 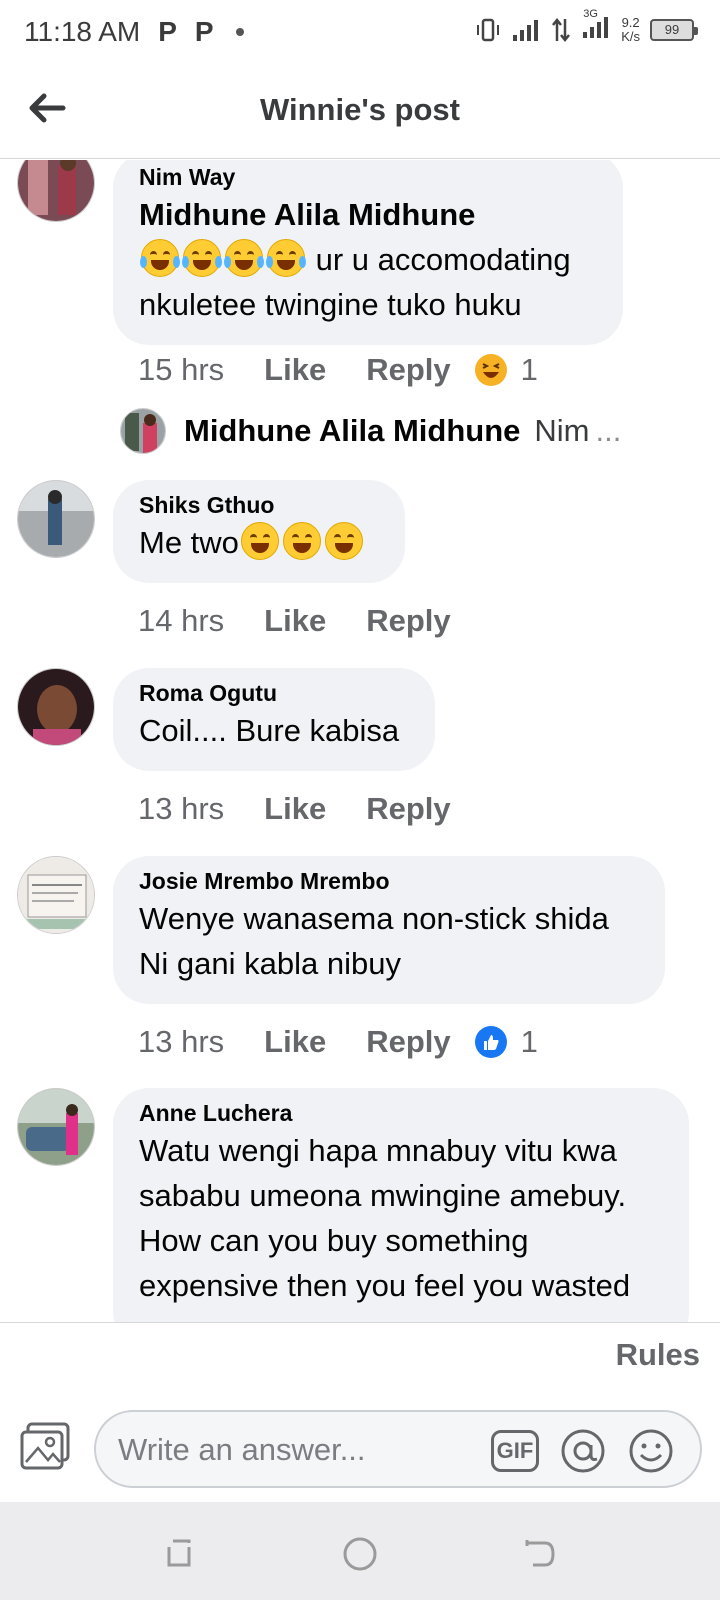 What do you see at coordinates (401, 1113) in the screenshot?
I see `comment-author: Anne Luchera` at bounding box center [401, 1113].